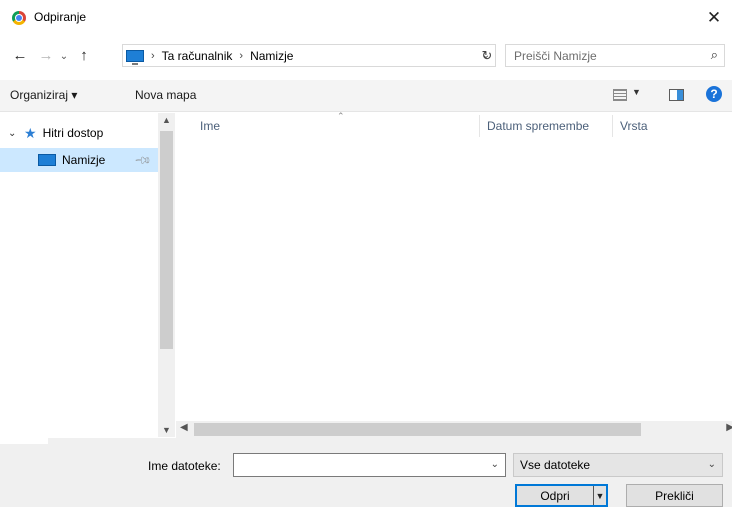  Describe the element at coordinates (634, 126) in the screenshot. I see `column-type: Vrsta` at that location.